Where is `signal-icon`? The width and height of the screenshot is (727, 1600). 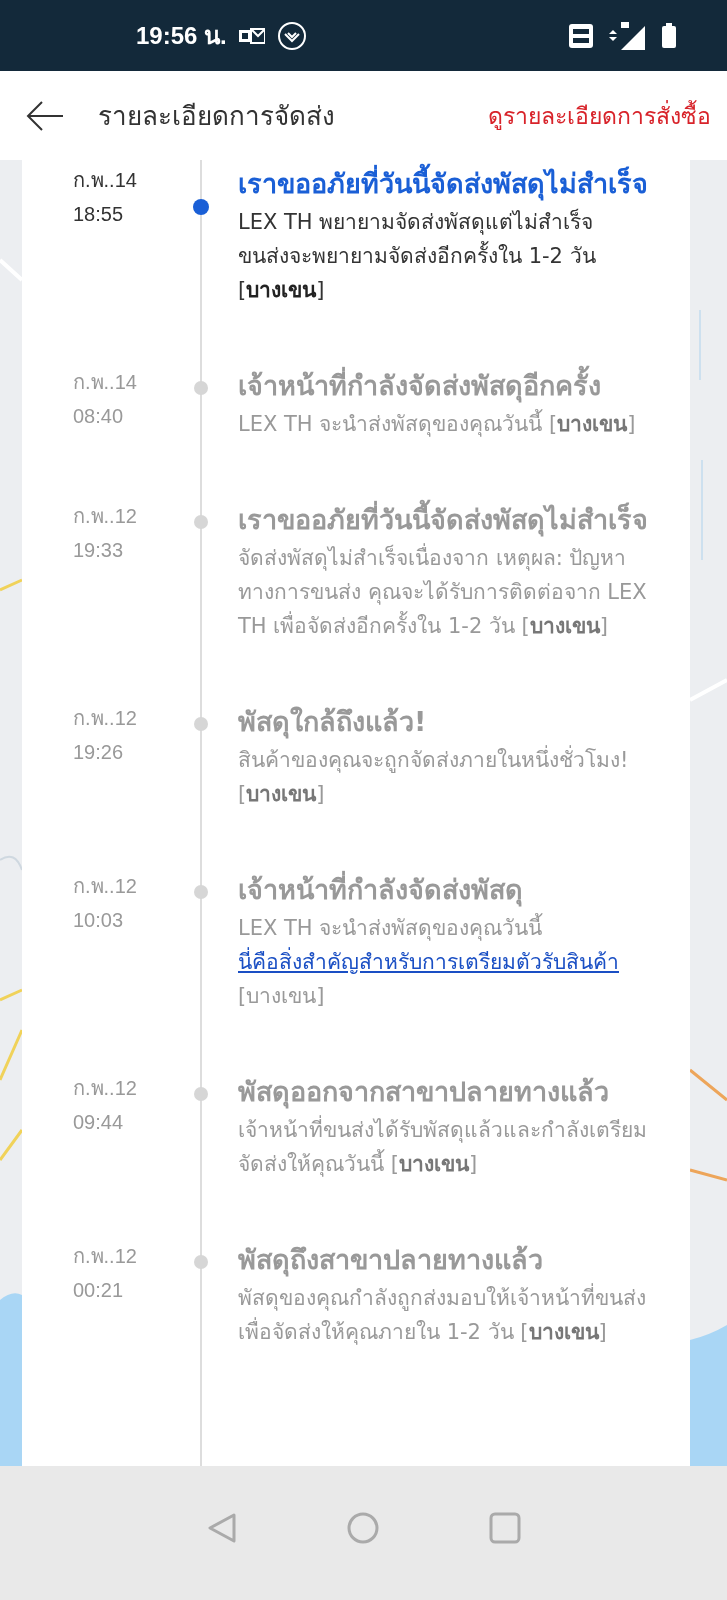
signal-icon is located at coordinates (627, 35).